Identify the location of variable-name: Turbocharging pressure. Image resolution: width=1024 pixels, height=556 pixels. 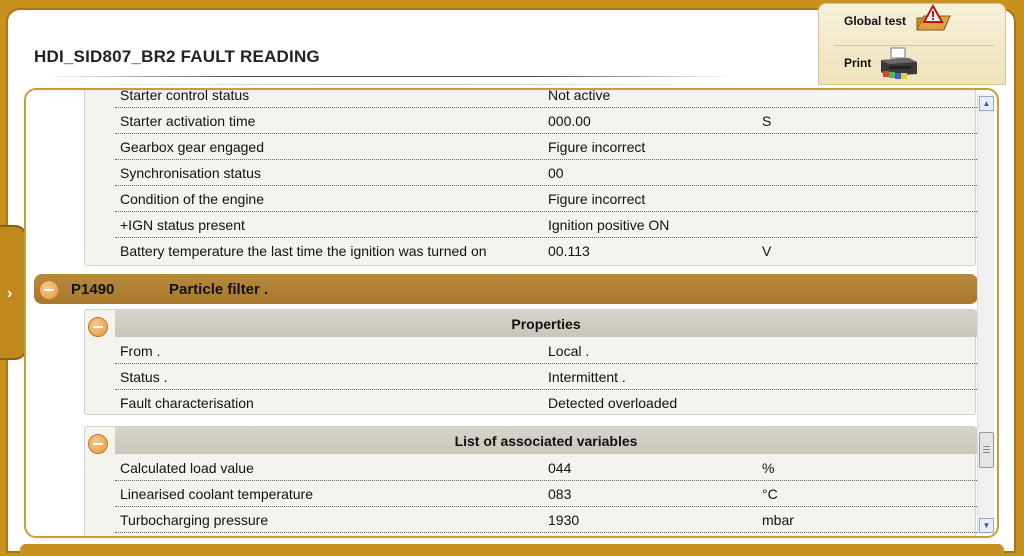
(194, 520).